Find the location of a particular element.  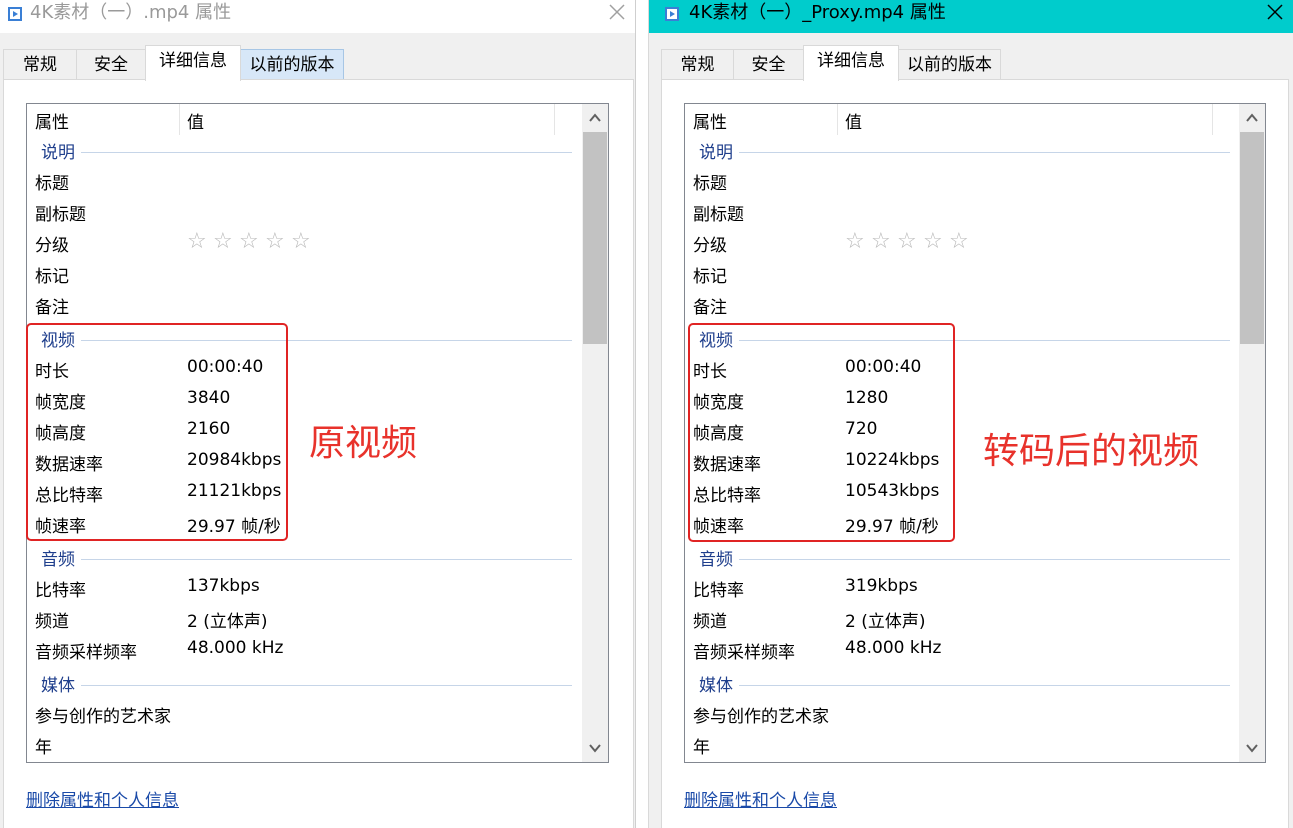

property-value: 137kbps is located at coordinates (223, 586).